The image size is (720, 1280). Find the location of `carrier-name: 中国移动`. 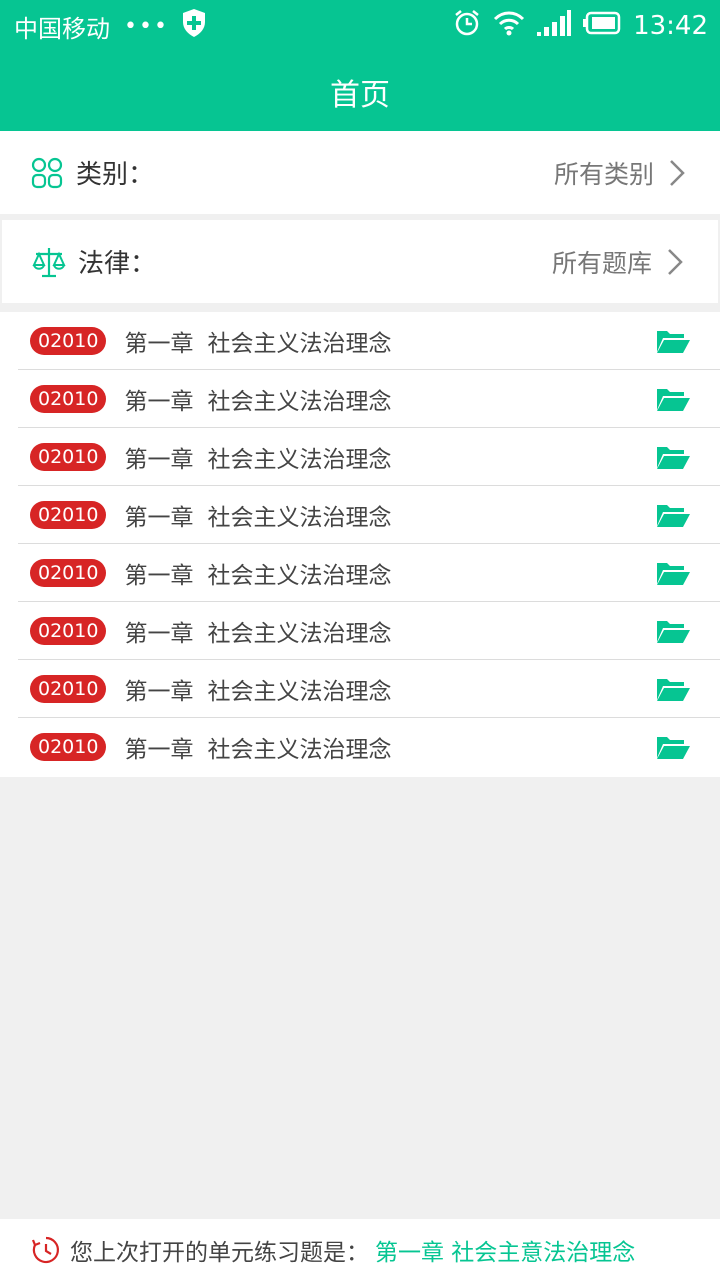

carrier-name: 中国移动 is located at coordinates (62, 28).